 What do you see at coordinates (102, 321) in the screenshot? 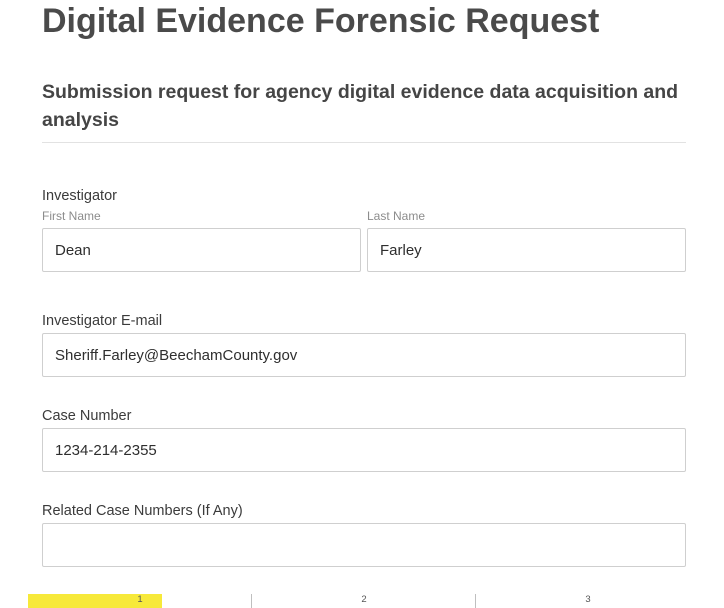
I see `email-label: Investigator E-mail` at bounding box center [102, 321].